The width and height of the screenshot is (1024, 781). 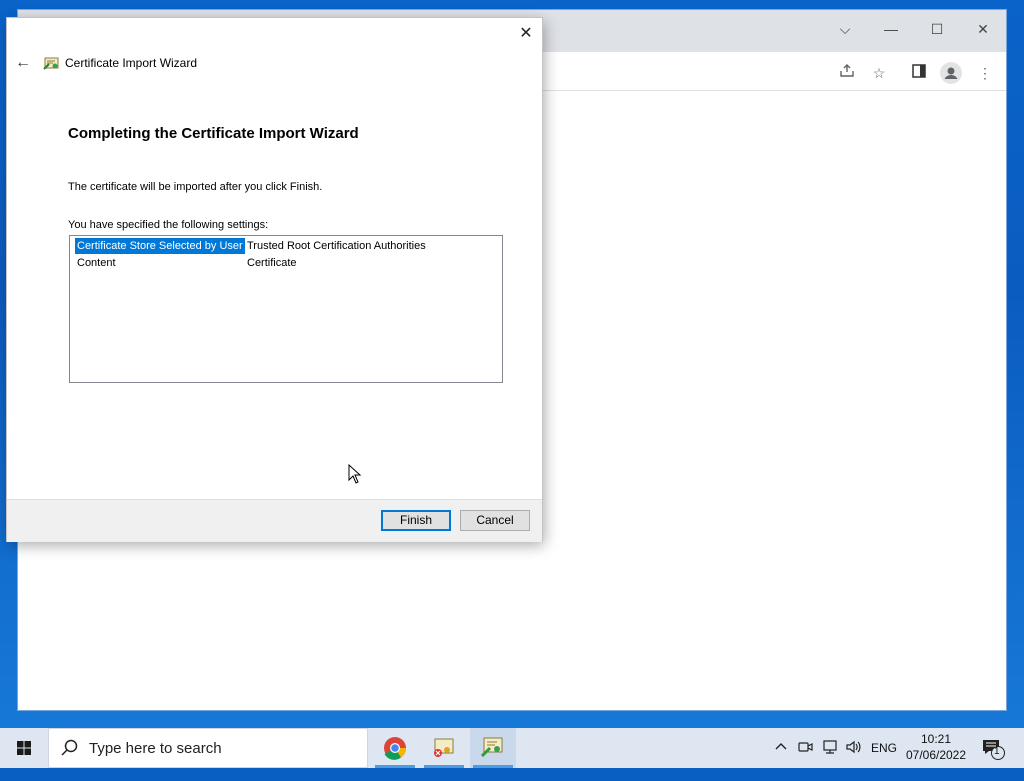 What do you see at coordinates (131, 63) in the screenshot?
I see `wizard-title: Certificate Import Wizard` at bounding box center [131, 63].